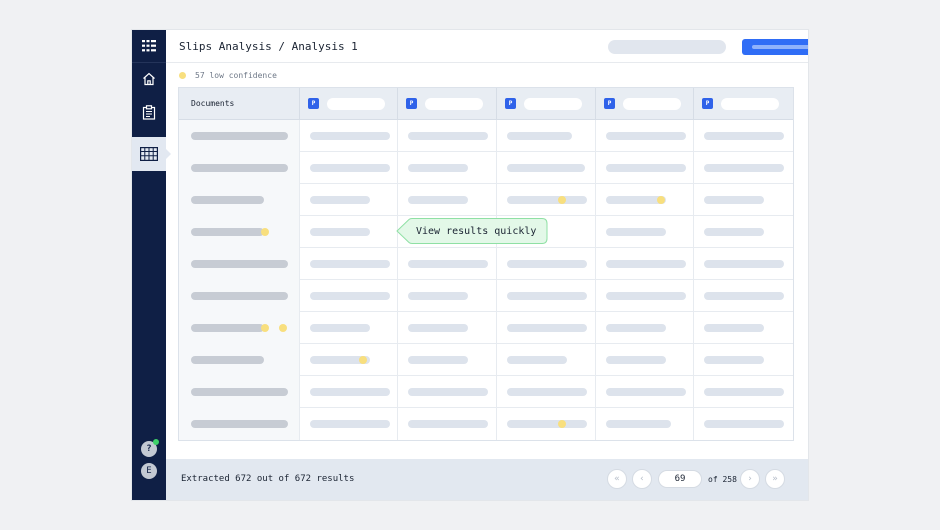 The image size is (940, 530). What do you see at coordinates (775, 47) in the screenshot?
I see `primary-action-button` at bounding box center [775, 47].